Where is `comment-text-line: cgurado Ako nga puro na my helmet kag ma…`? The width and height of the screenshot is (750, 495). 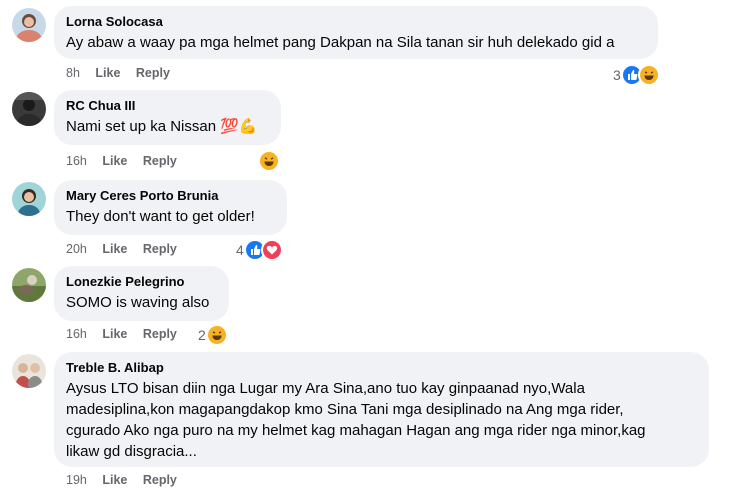
comment-text-line: cgurado Ako nga puro na my helmet kag ma… is located at coordinates (356, 430).